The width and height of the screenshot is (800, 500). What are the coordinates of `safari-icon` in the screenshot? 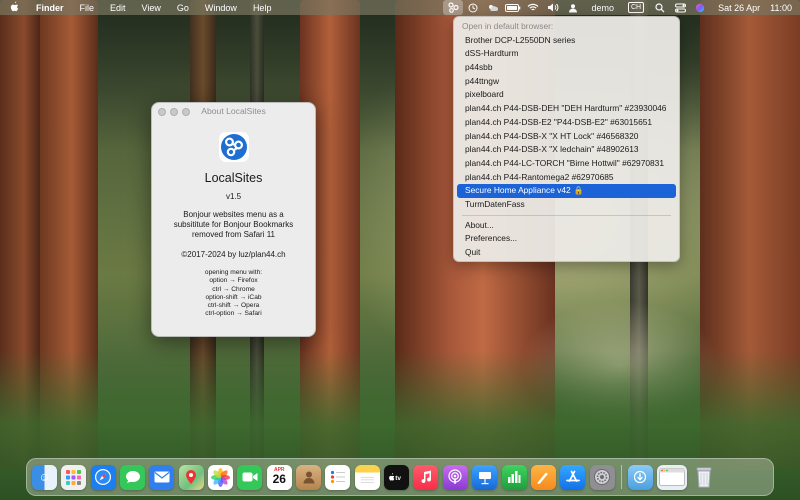 It's located at (103, 477).